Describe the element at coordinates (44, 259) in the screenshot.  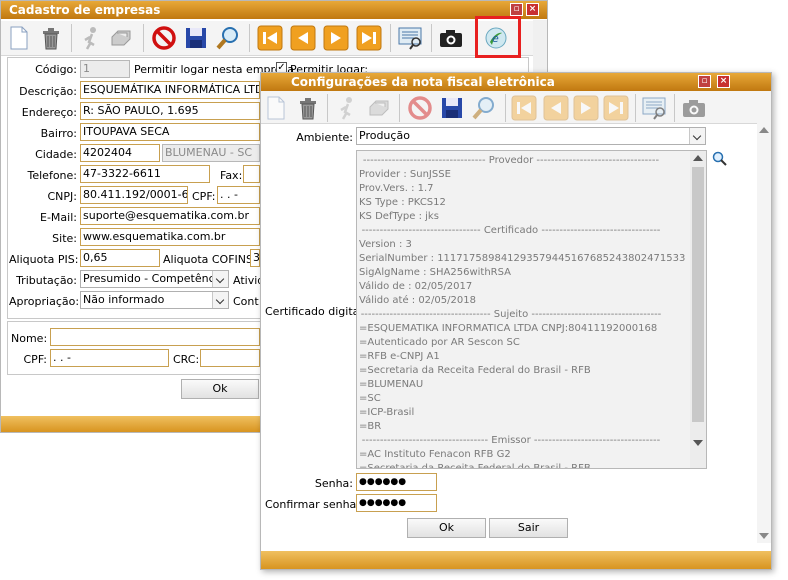
I see `aliquota-pis-label: Aliquota PIS:` at that location.